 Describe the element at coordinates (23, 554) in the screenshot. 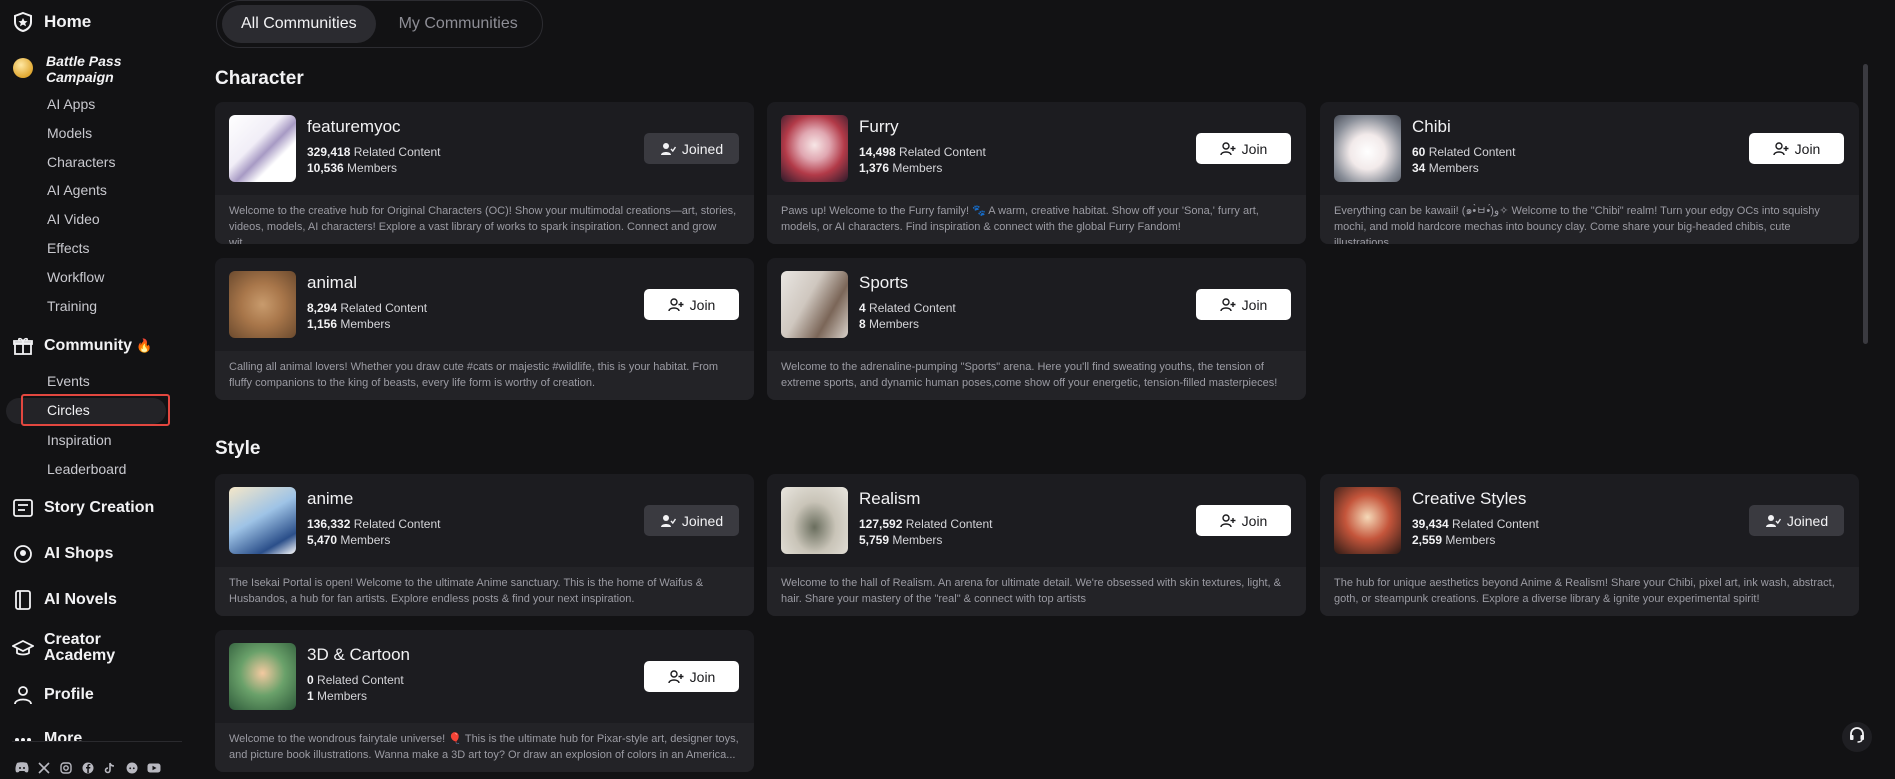

I see `shop-icon` at that location.